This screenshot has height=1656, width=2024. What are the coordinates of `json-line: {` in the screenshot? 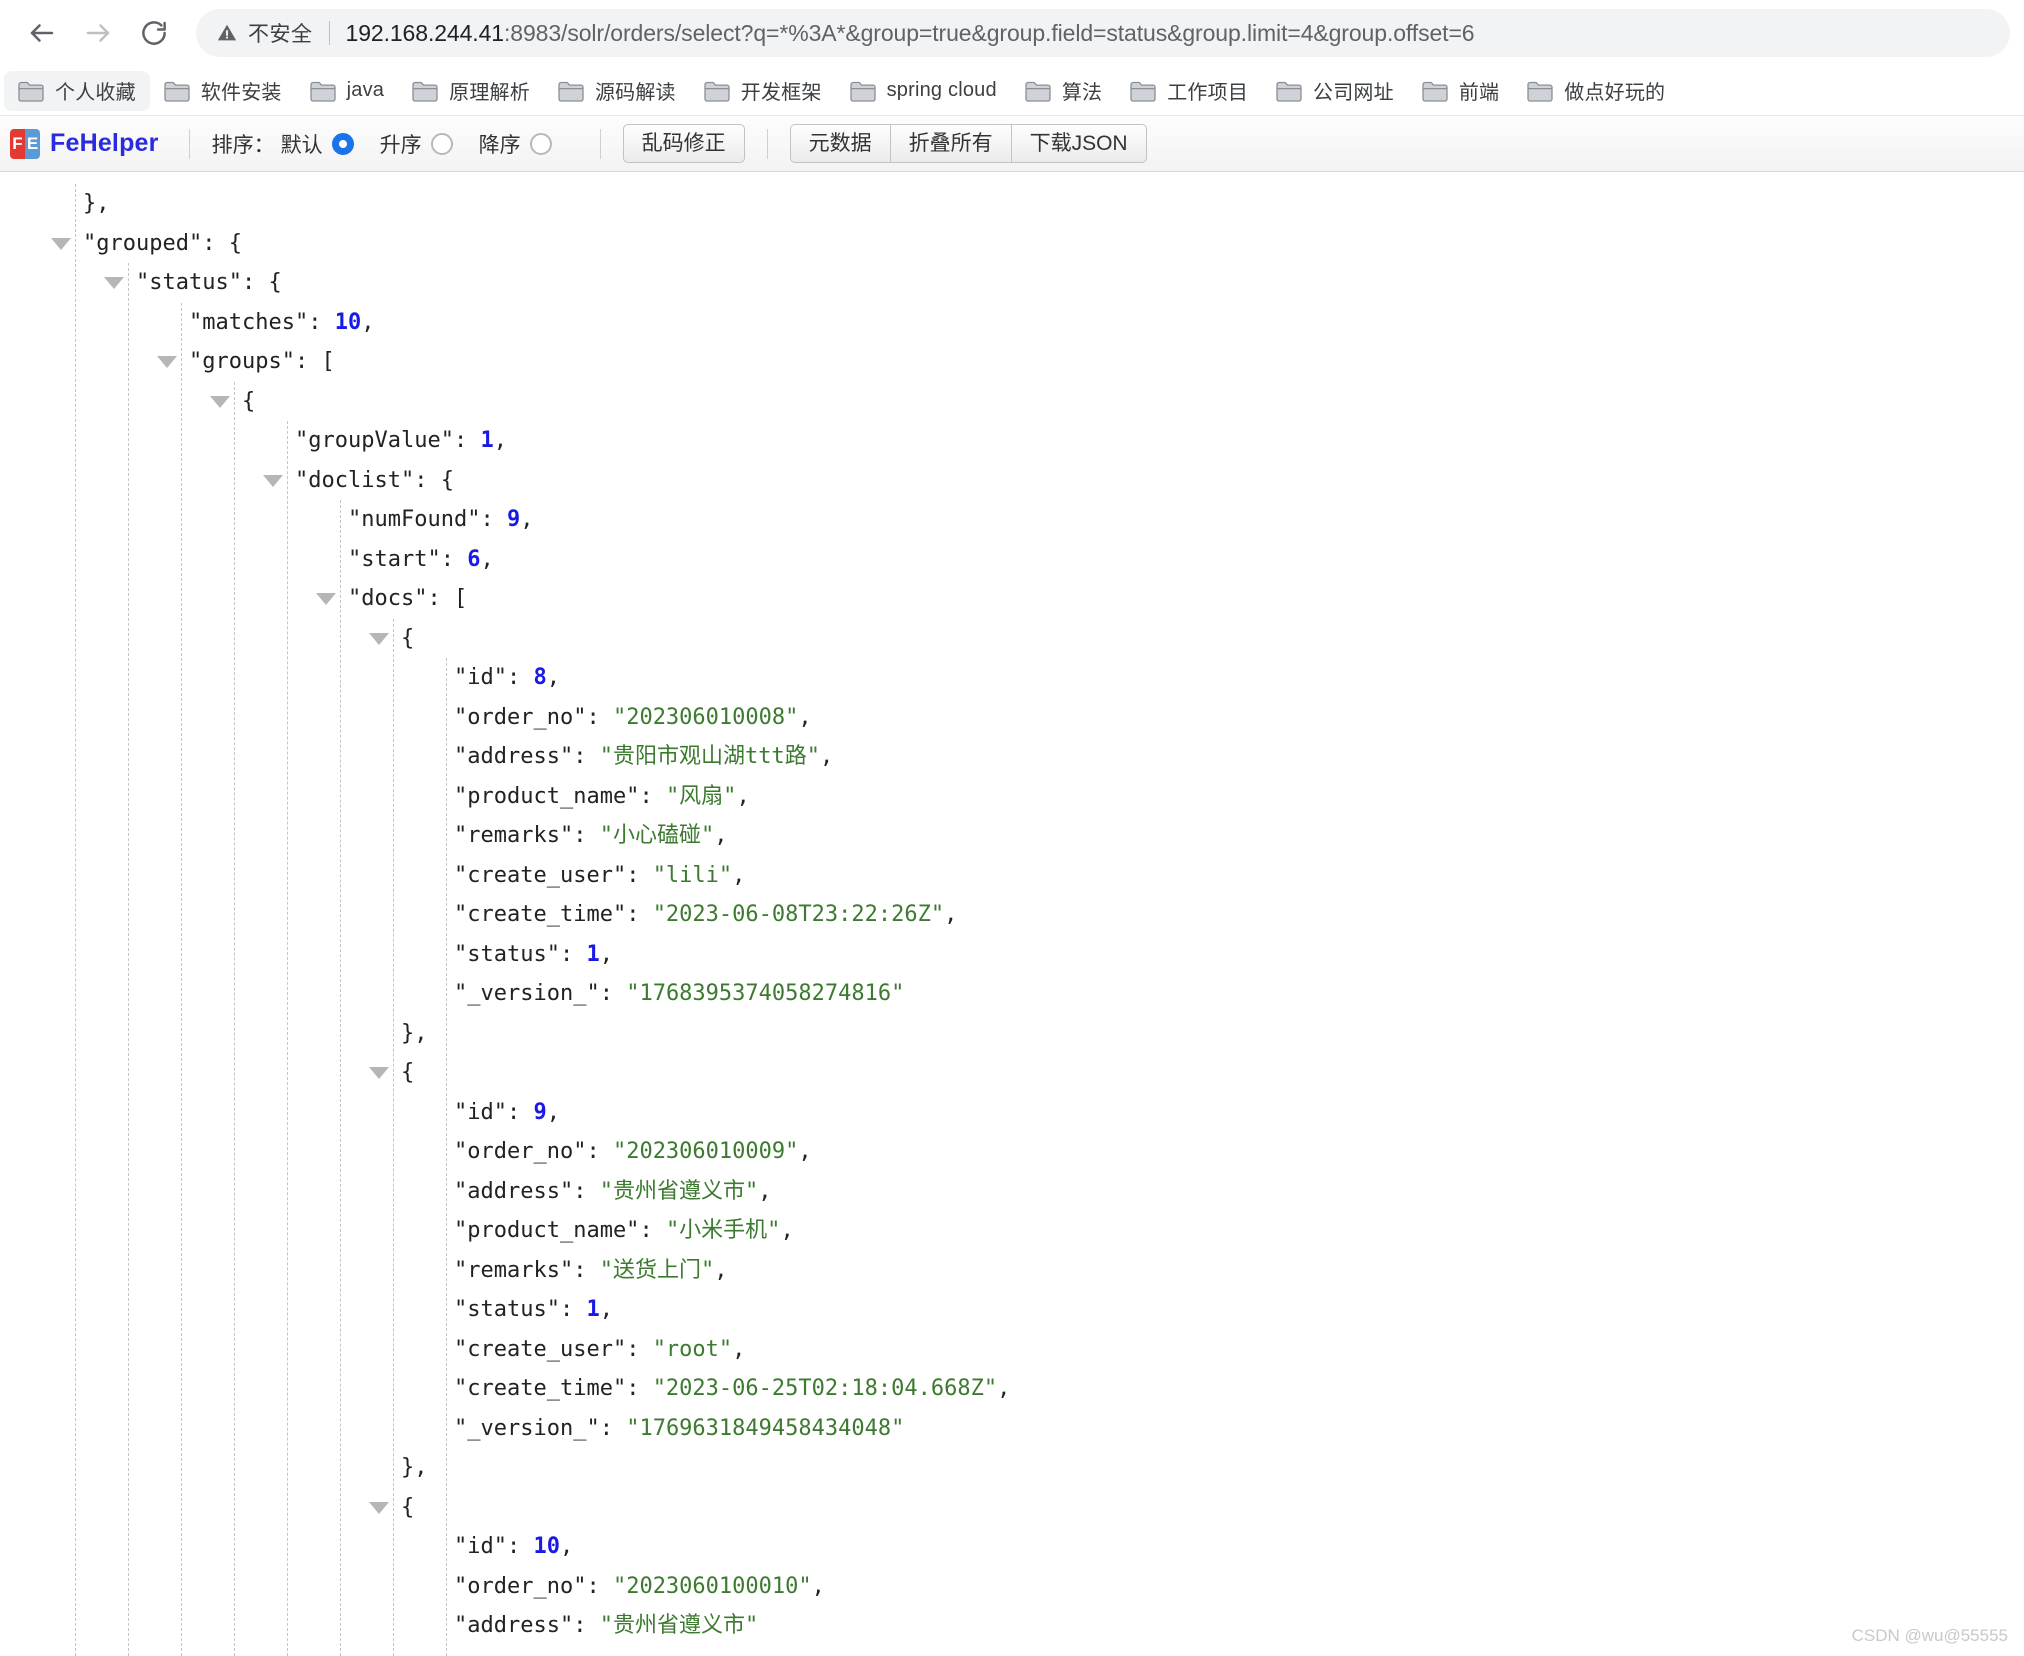 It's located at (1012, 639).